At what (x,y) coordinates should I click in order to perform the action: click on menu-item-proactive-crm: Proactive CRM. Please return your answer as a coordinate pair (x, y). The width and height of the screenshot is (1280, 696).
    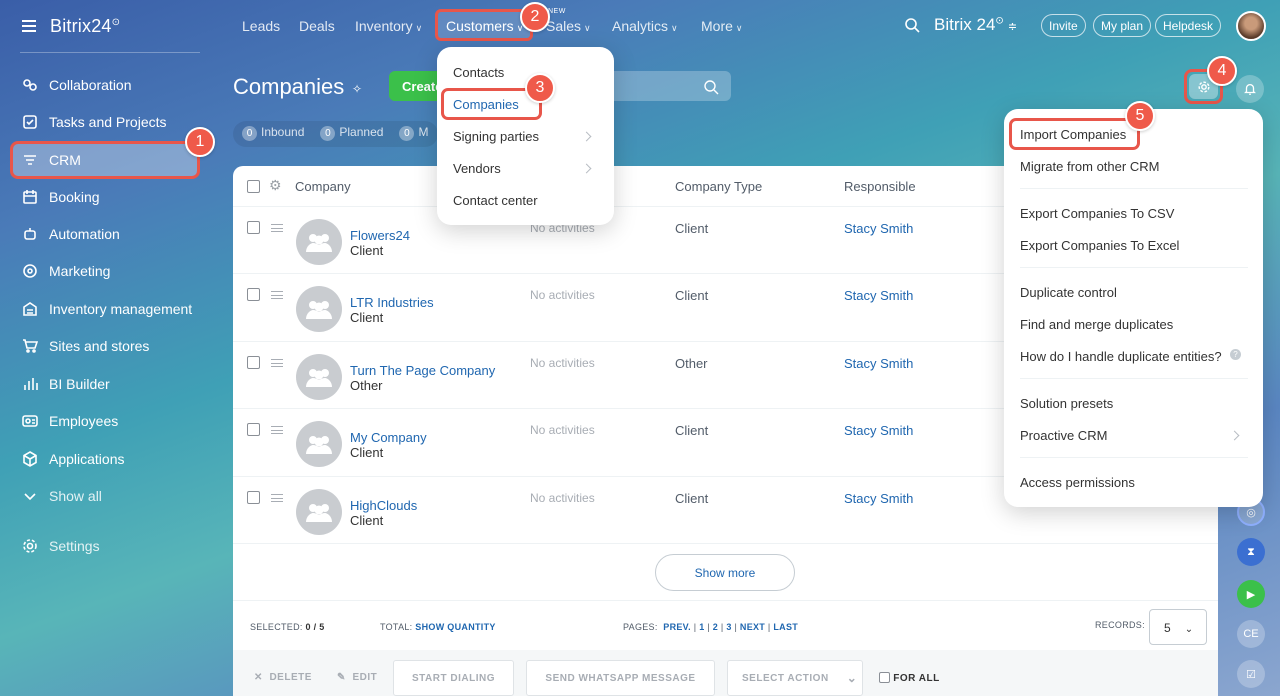
    Looking at the image, I should click on (1063, 435).